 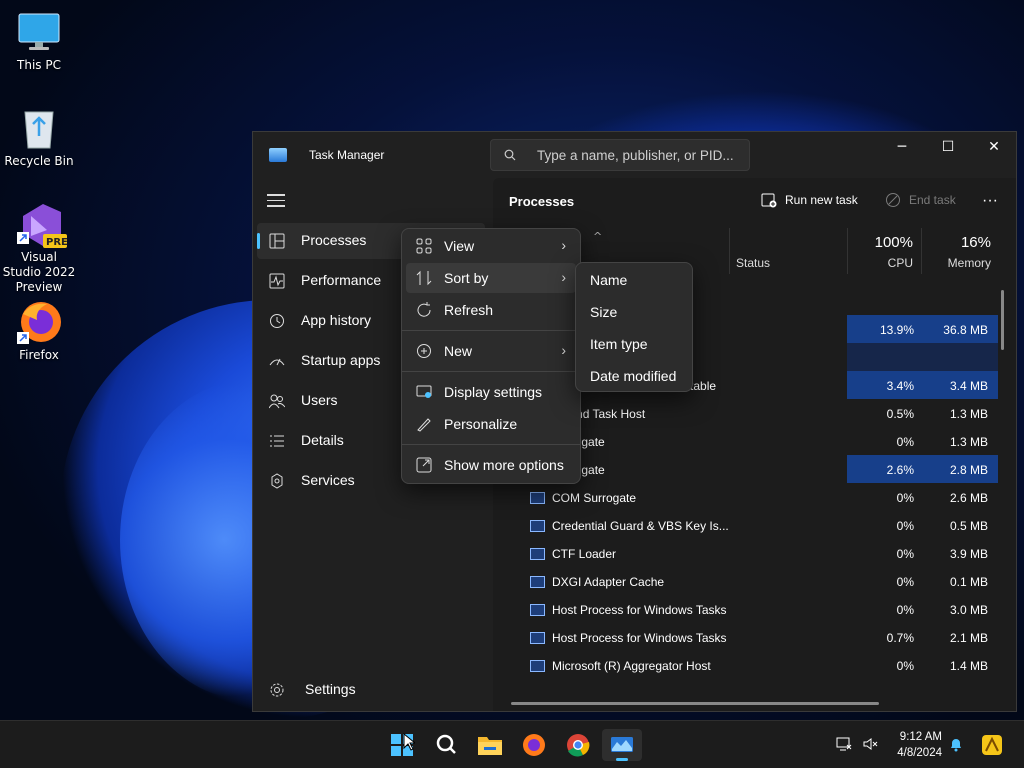 I want to click on menu-item-show-more-options: Show more options, so click(x=491, y=465).